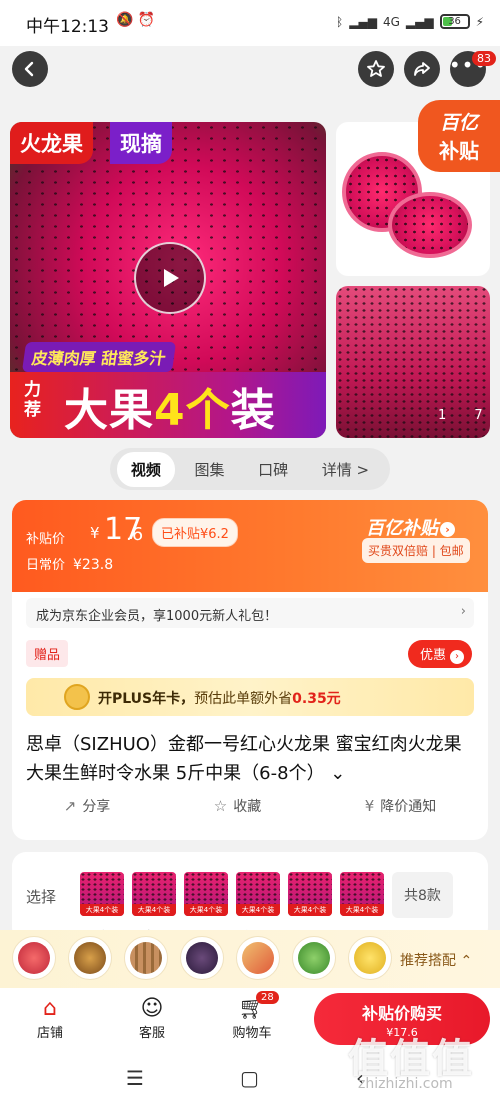 This screenshot has width=500, height=1111. Describe the element at coordinates (195, 532) in the screenshot. I see `subsidy-amount-badge: 已补贴¥6.2` at that location.